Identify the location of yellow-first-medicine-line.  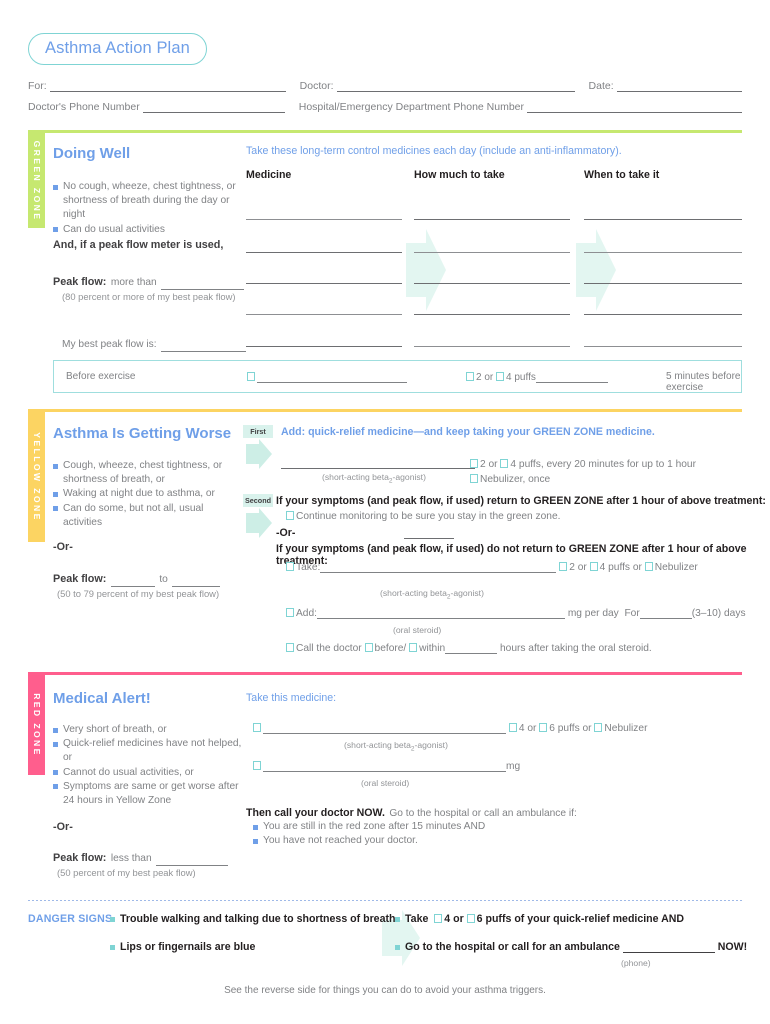
(378, 468).